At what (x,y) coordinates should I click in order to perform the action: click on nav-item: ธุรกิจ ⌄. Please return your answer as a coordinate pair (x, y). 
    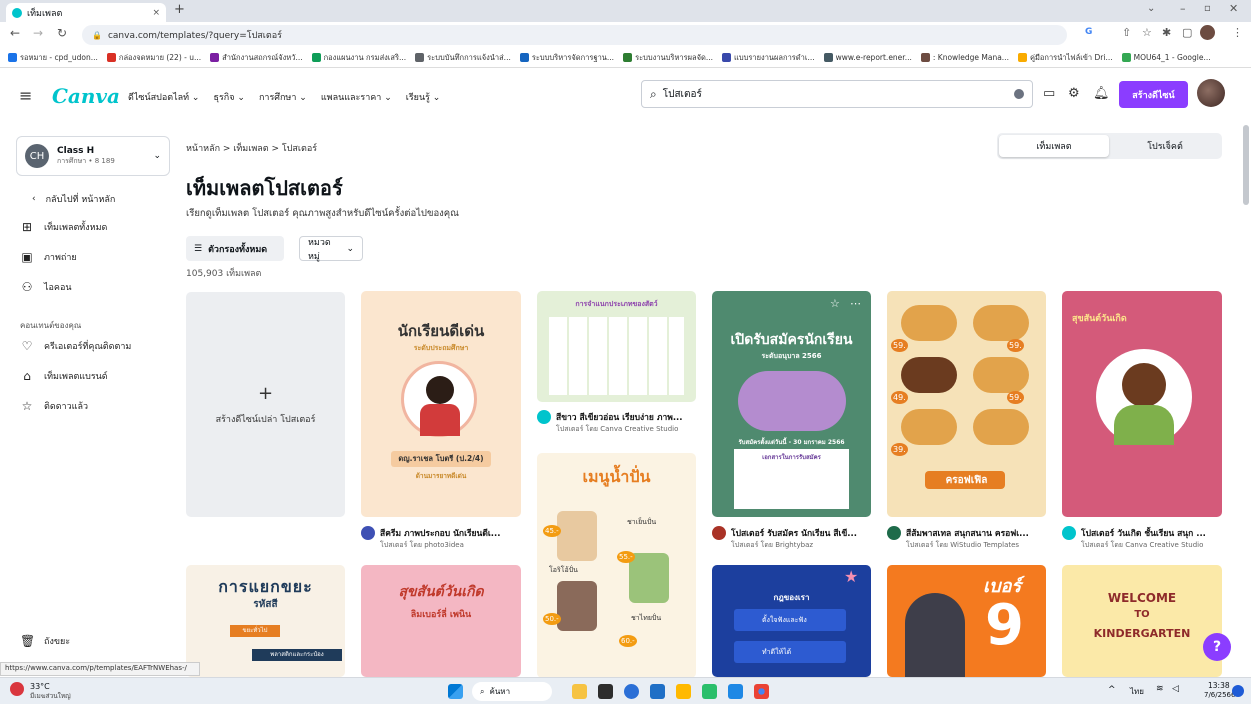
    Looking at the image, I should click on (228, 97).